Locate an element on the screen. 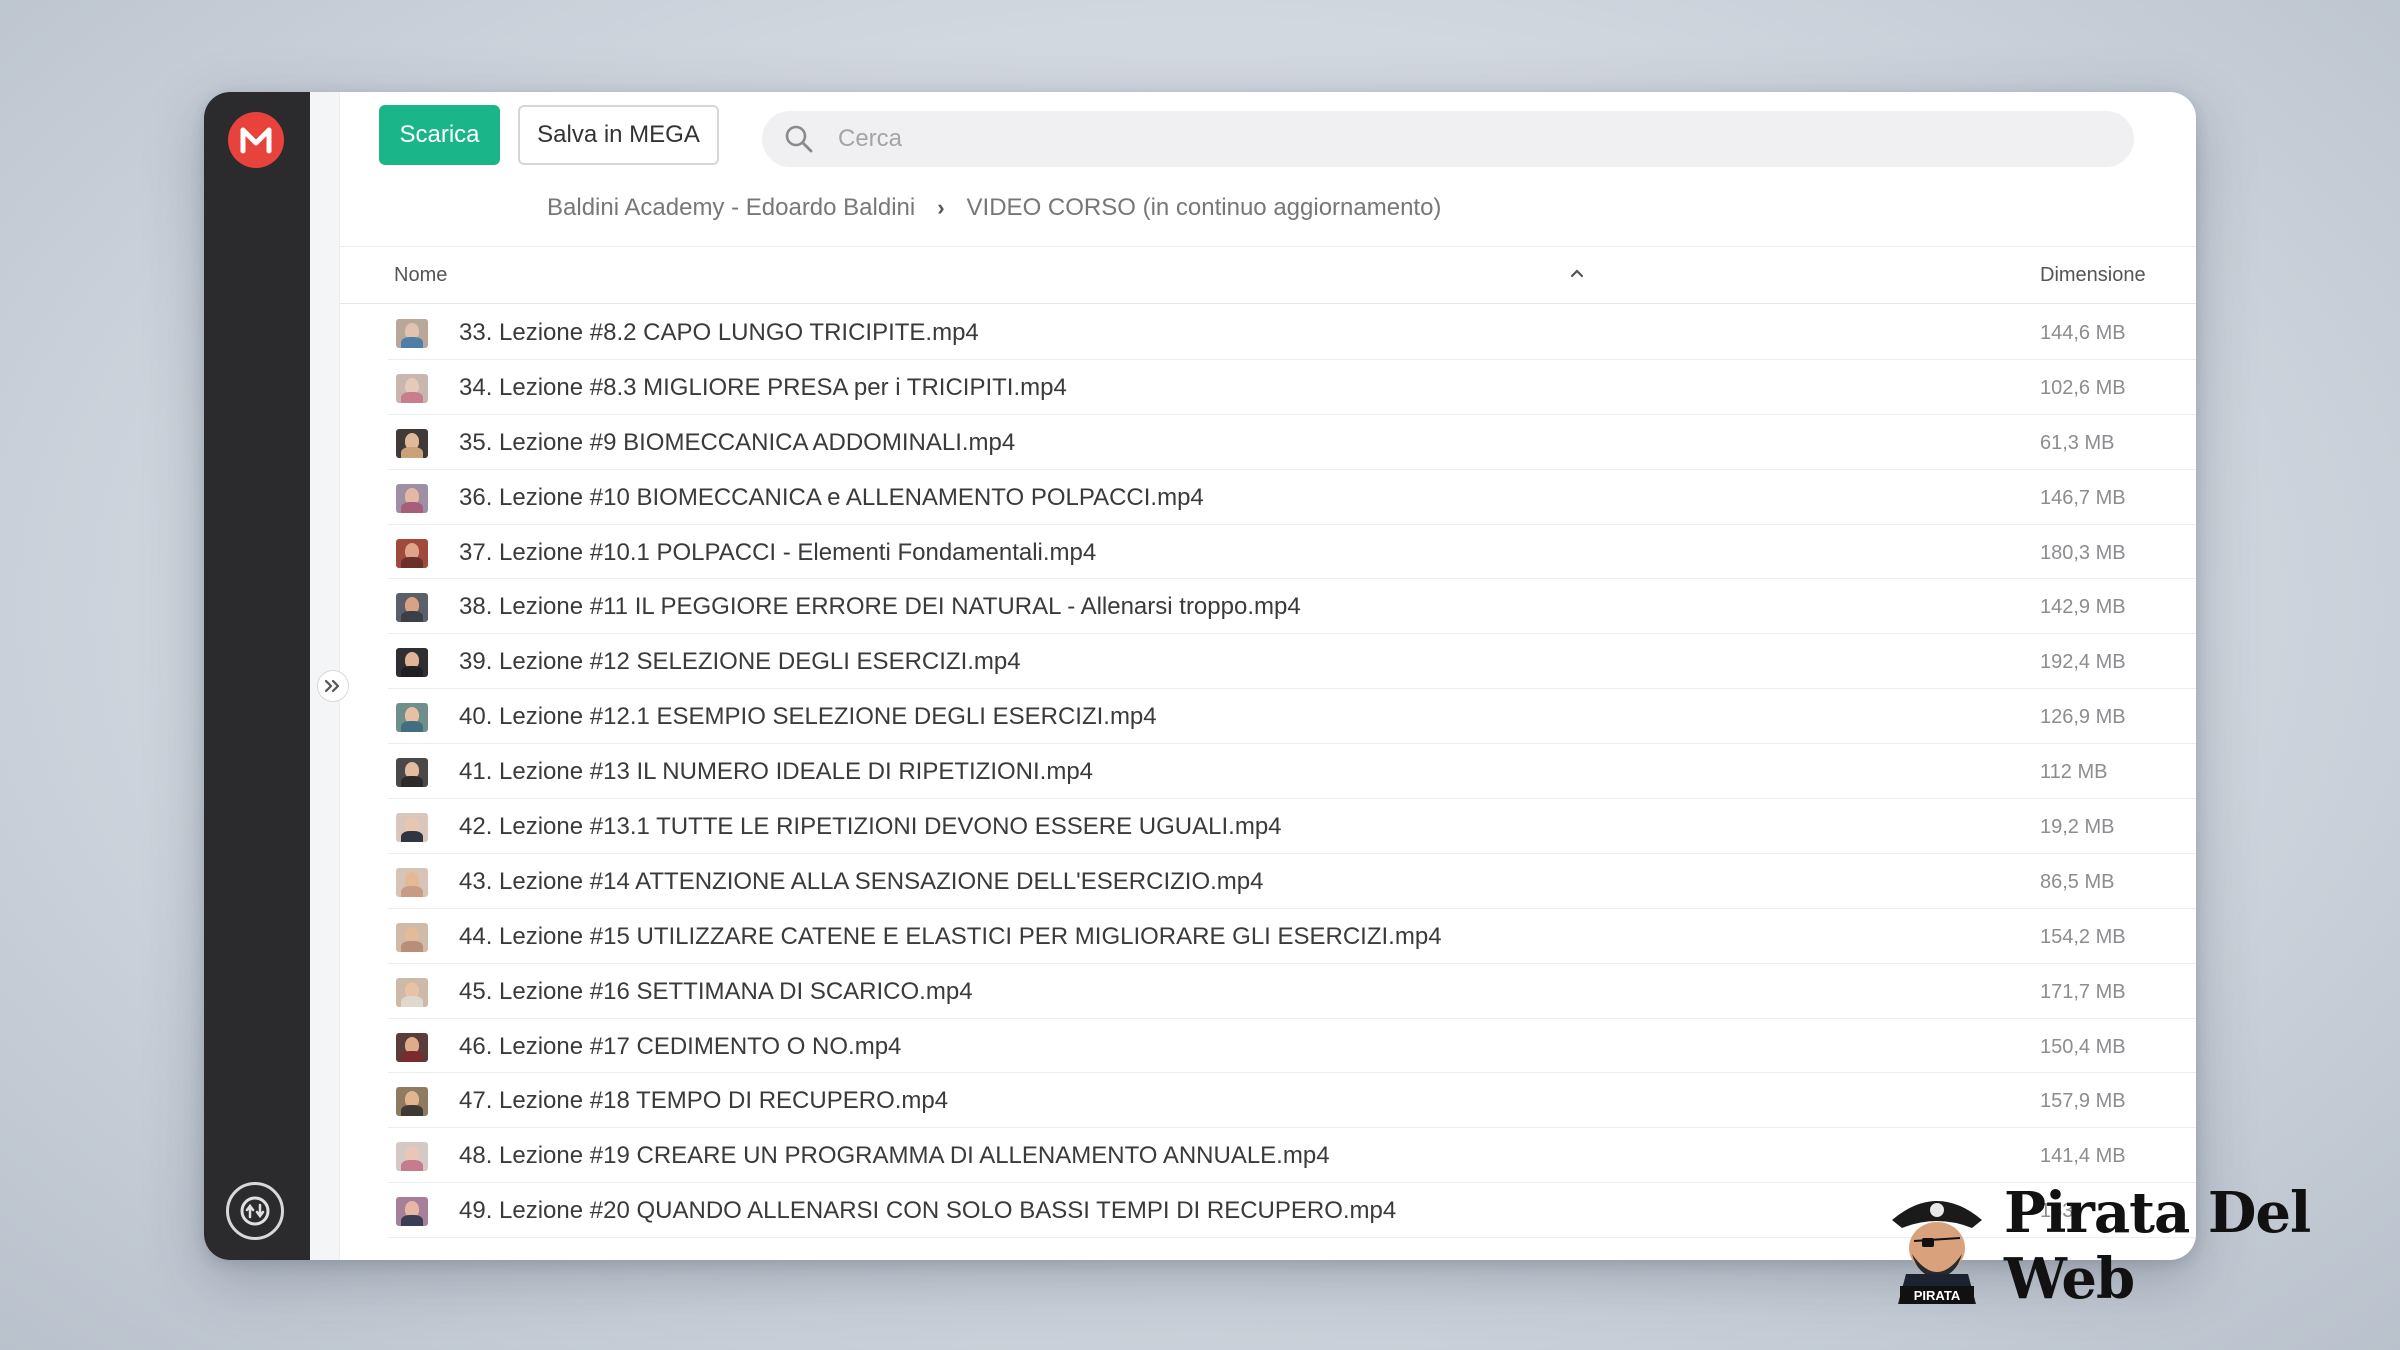 This screenshot has width=2400, height=1350. file-size: 102,6 MB is located at coordinates (2083, 387).